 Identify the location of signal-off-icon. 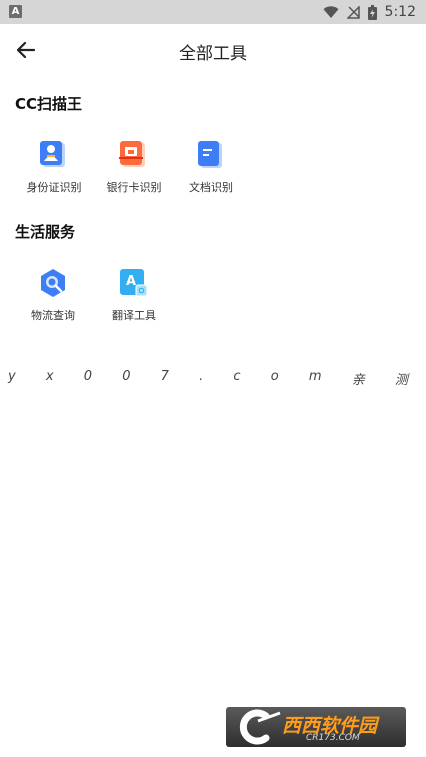
(353, 12).